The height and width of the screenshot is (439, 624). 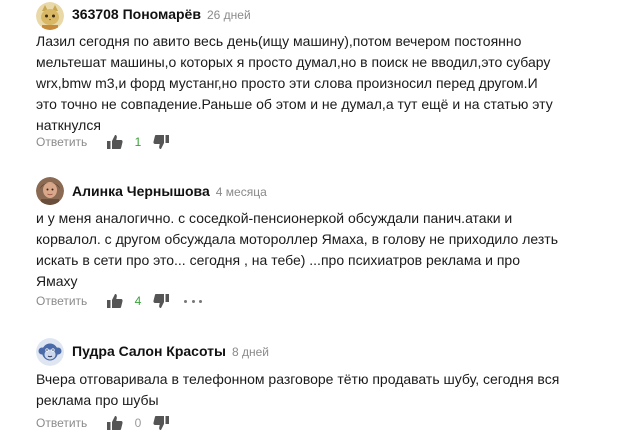 I want to click on photo-avatar, so click(x=50, y=191).